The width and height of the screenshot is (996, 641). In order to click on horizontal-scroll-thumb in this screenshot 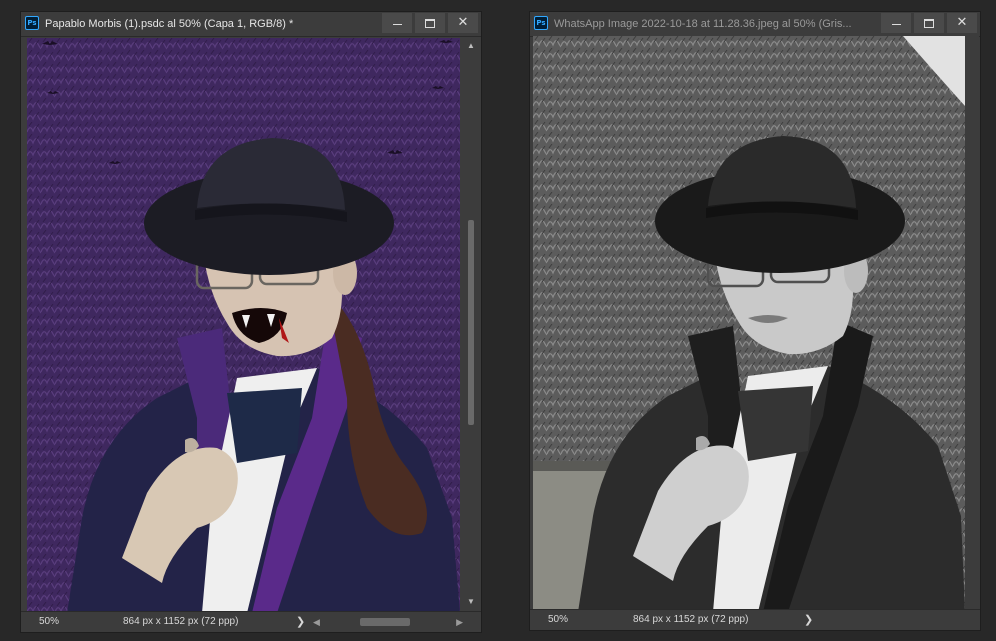, I will do `click(385, 622)`.